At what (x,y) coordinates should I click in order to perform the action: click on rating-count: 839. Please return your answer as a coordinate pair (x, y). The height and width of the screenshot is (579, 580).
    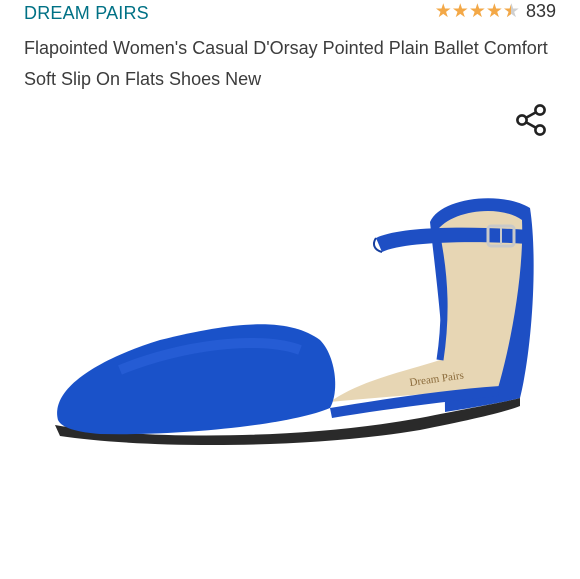
    Looking at the image, I should click on (541, 11).